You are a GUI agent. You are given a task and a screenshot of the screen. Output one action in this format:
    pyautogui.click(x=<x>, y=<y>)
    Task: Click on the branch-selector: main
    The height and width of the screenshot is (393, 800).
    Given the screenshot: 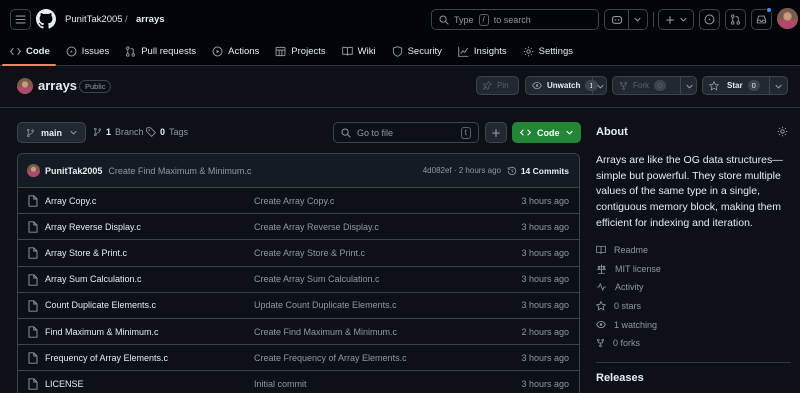 What is the action you would take?
    pyautogui.click(x=51, y=132)
    